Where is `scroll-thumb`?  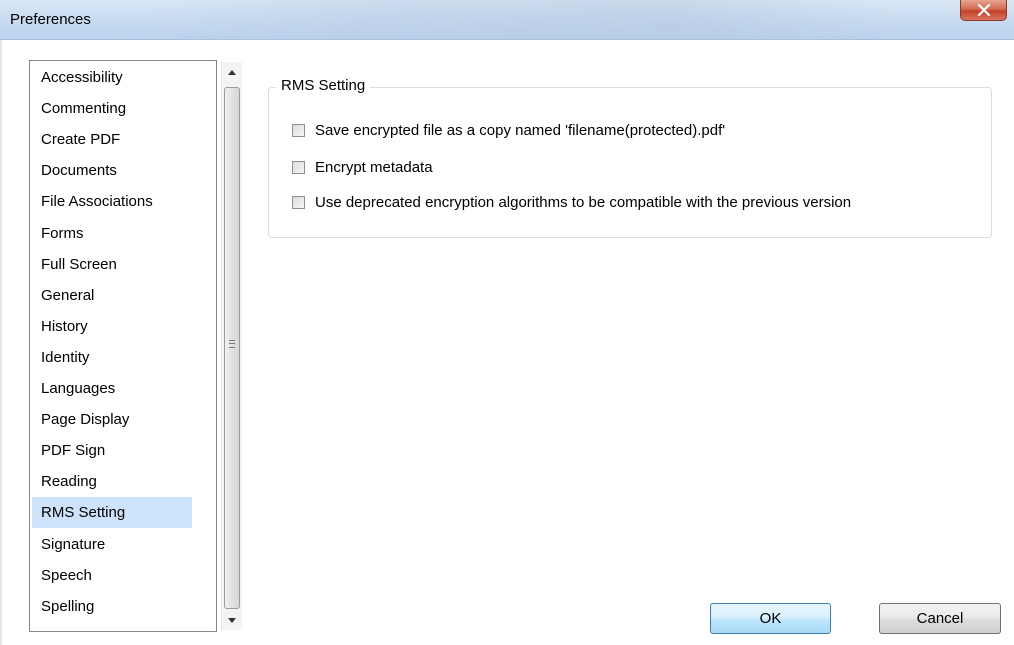 scroll-thumb is located at coordinates (232, 348).